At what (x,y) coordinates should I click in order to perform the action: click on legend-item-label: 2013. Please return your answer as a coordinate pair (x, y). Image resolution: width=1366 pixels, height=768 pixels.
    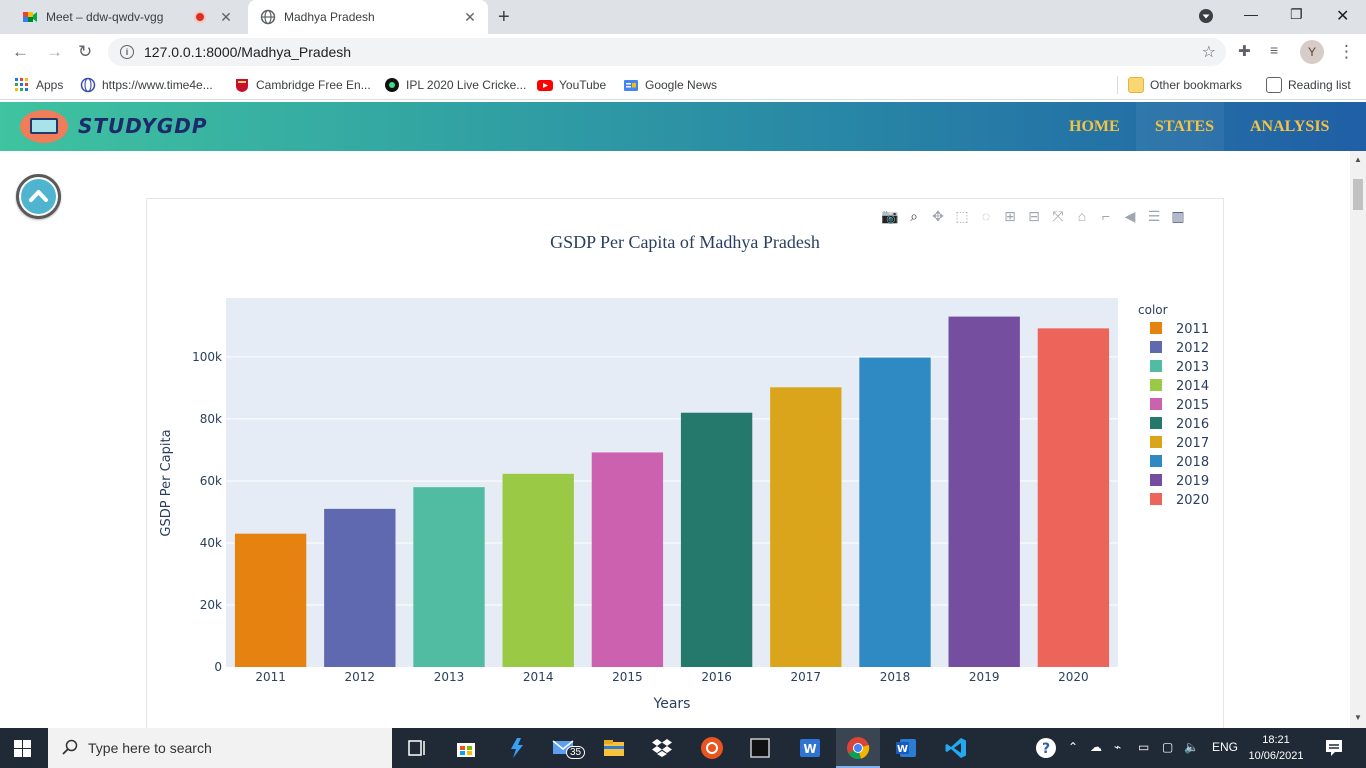
    Looking at the image, I should click on (1192, 367).